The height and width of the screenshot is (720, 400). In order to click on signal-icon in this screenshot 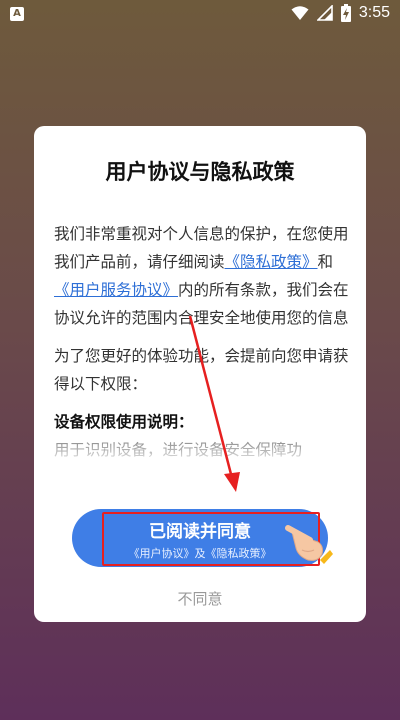, I will do `click(324, 13)`.